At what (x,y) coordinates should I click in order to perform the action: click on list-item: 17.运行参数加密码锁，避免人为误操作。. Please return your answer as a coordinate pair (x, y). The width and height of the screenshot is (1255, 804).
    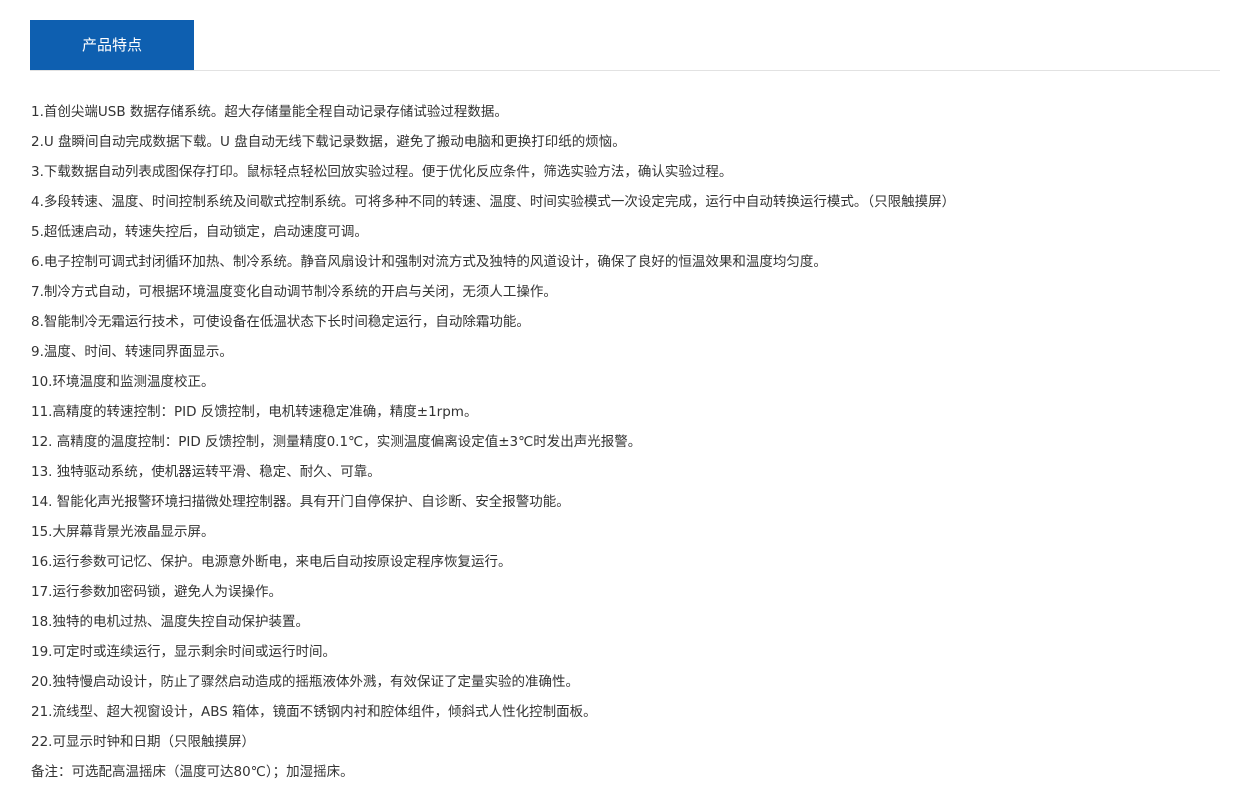
    Looking at the image, I should click on (156, 592).